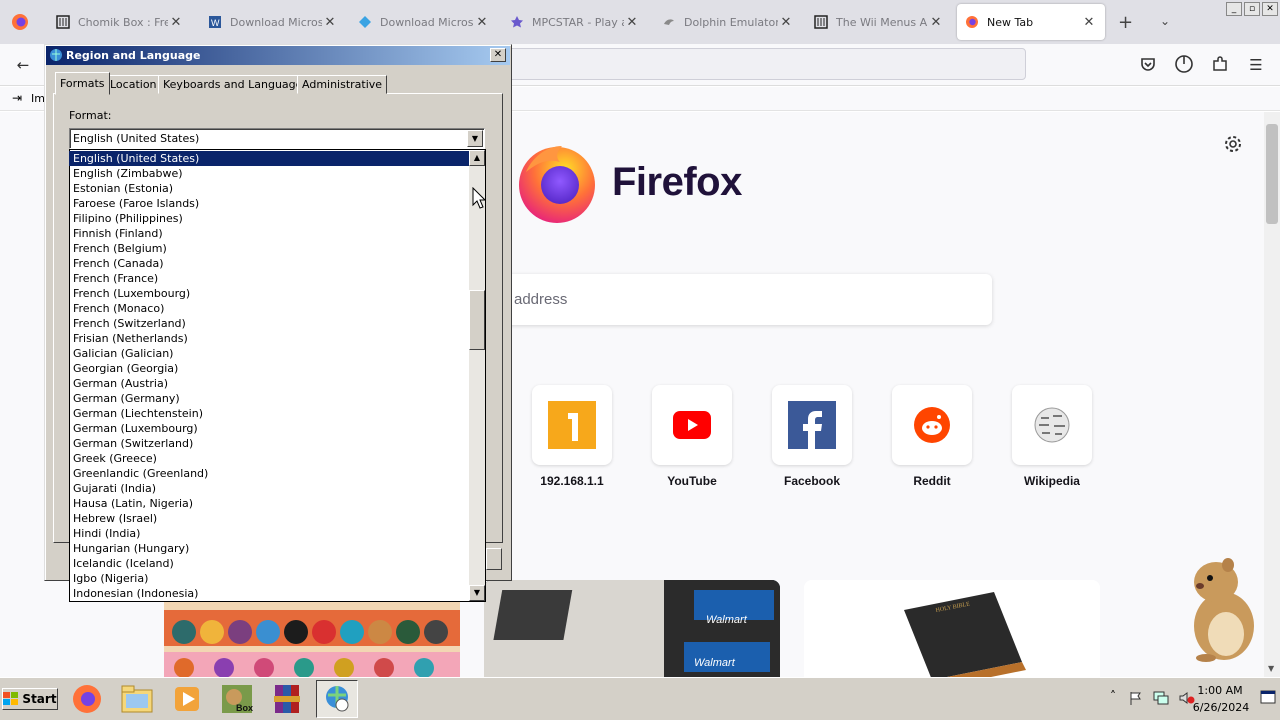 Image resolution: width=1280 pixels, height=720 pixels. I want to click on new-tab-plus-icon: +, so click(1125, 22).